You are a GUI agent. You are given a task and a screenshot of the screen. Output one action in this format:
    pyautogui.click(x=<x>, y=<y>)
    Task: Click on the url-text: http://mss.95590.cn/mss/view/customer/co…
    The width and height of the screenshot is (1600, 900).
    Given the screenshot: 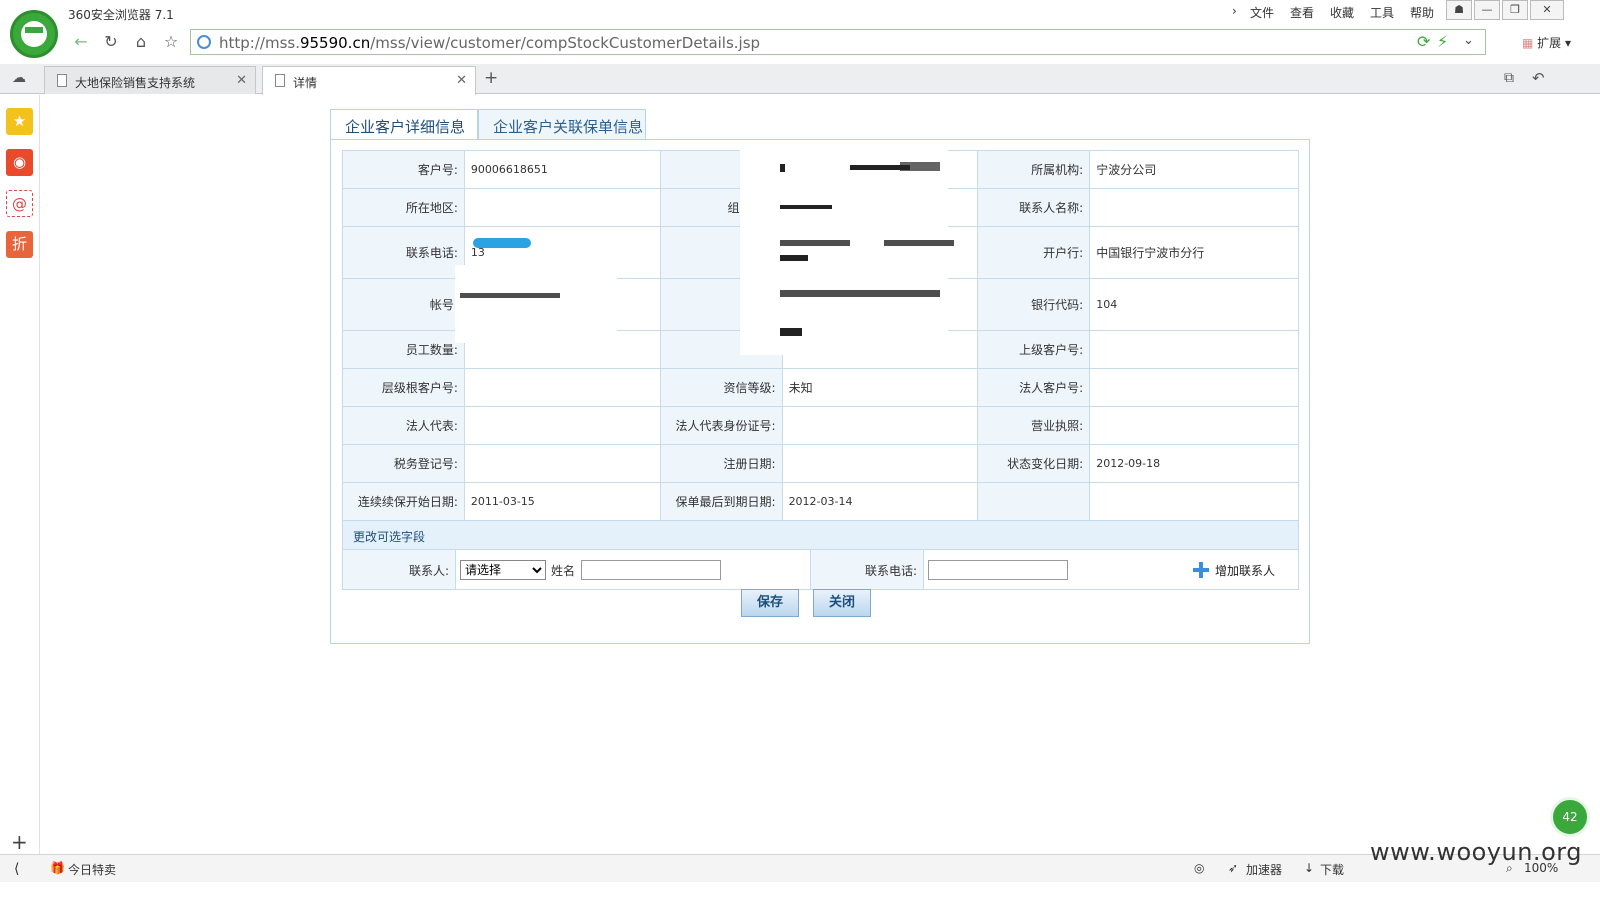 What is the action you would take?
    pyautogui.click(x=489, y=43)
    